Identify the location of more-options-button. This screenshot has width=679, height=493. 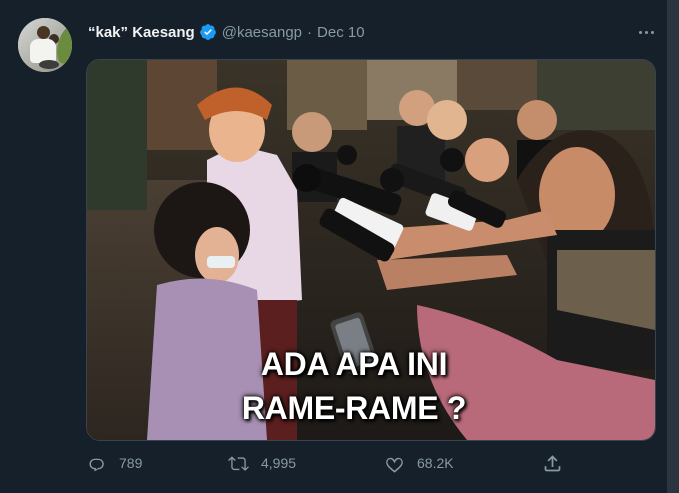
(646, 32).